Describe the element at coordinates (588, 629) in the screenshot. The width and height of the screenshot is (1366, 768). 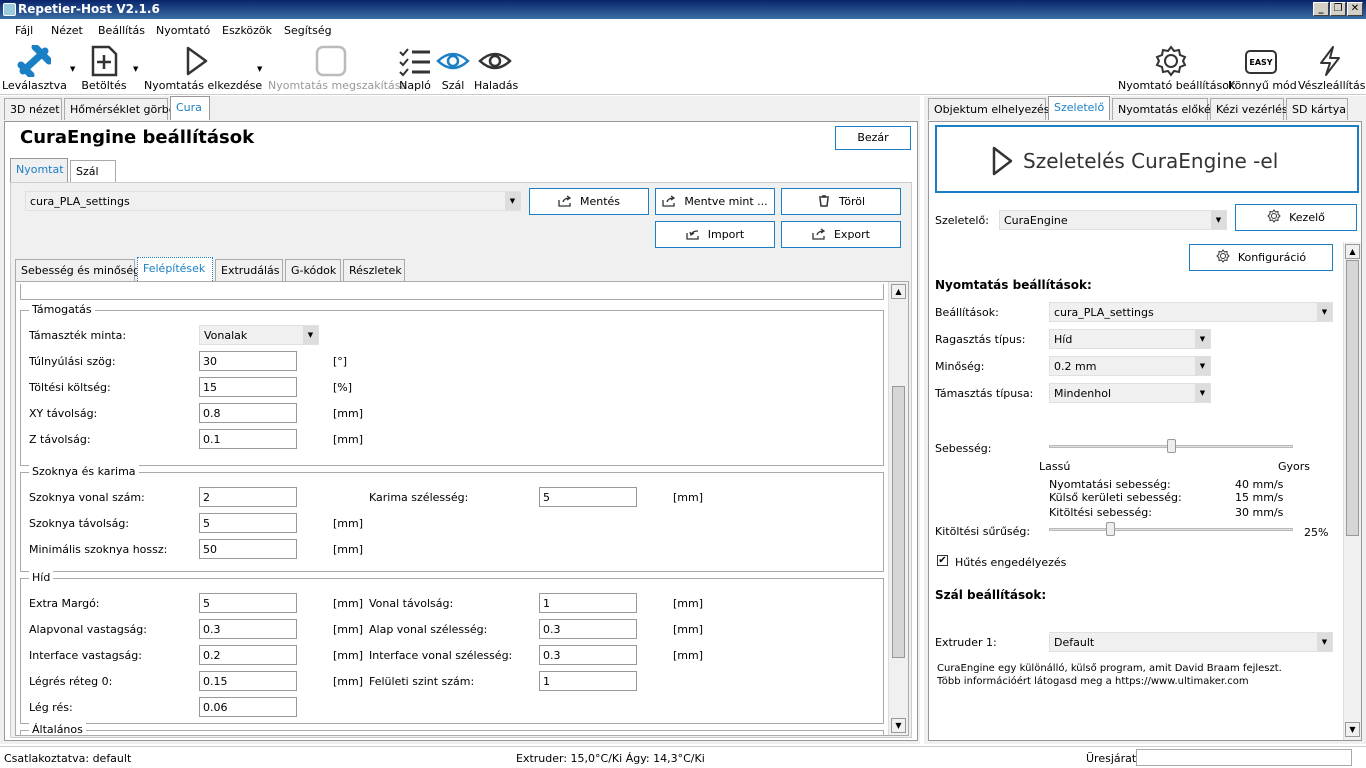
I see `base-width-input: 0.3` at that location.